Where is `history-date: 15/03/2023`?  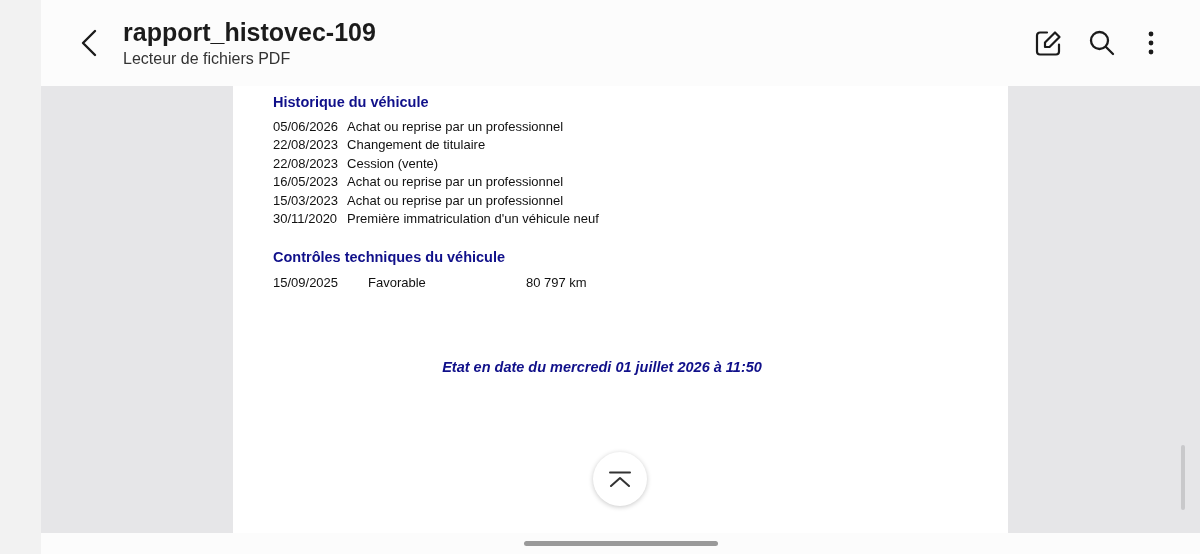
history-date: 15/03/2023 is located at coordinates (306, 200).